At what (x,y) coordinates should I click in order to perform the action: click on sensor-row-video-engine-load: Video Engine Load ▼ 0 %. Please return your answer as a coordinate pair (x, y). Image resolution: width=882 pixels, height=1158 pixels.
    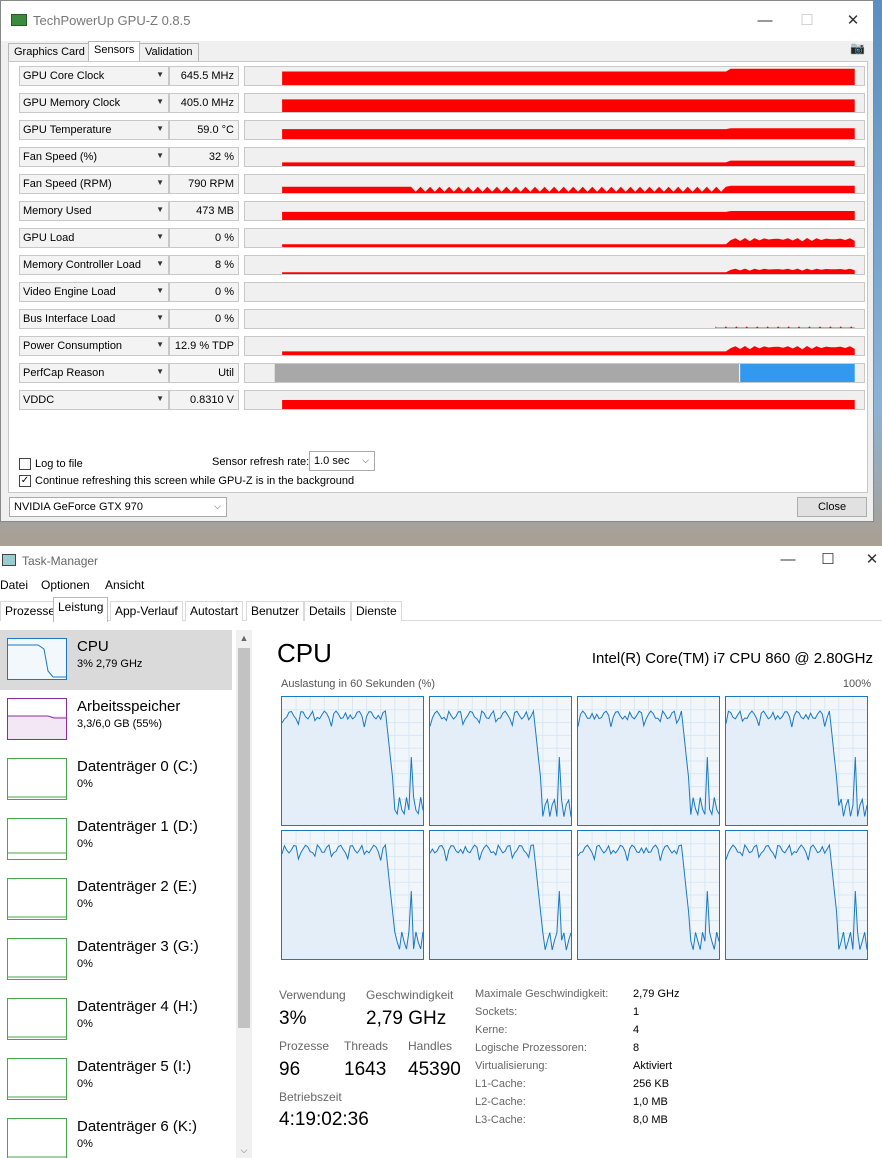
    Looking at the image, I should click on (438, 291).